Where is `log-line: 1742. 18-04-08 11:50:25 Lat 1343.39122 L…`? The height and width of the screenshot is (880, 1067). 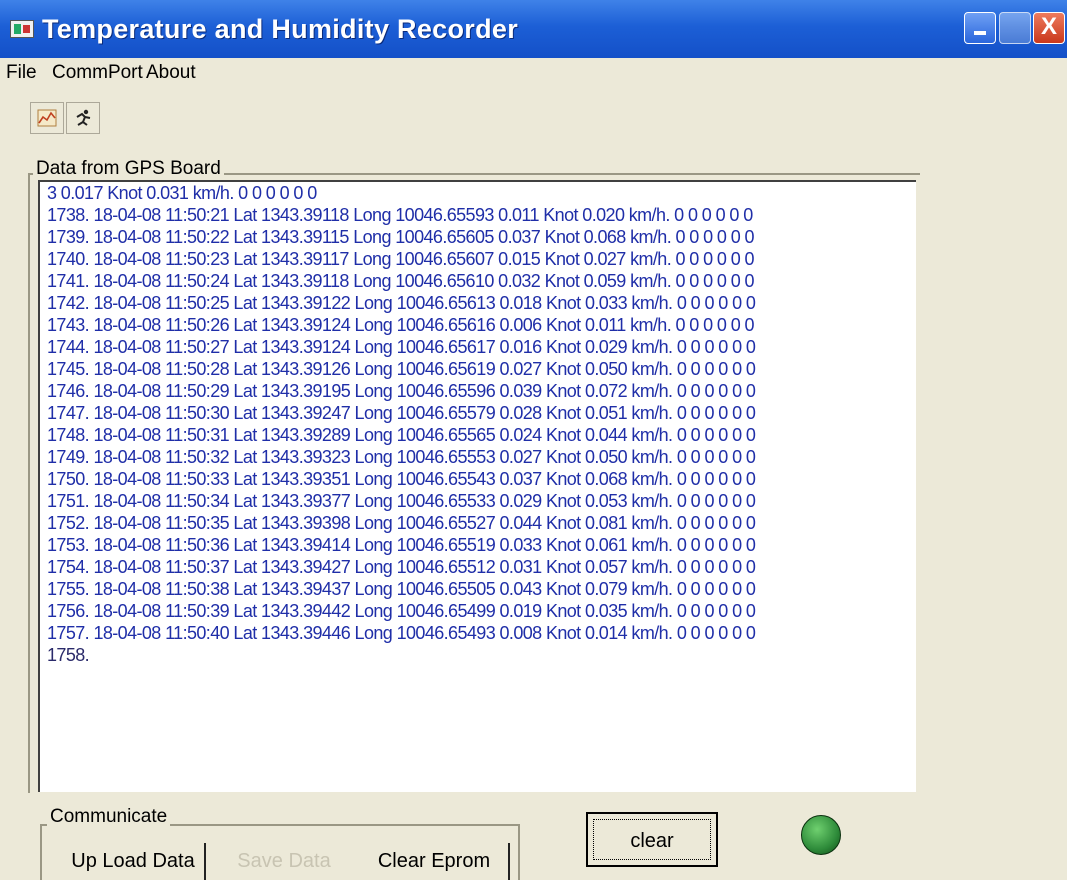 log-line: 1742. 18-04-08 11:50:25 Lat 1343.39122 L… is located at coordinates (401, 303).